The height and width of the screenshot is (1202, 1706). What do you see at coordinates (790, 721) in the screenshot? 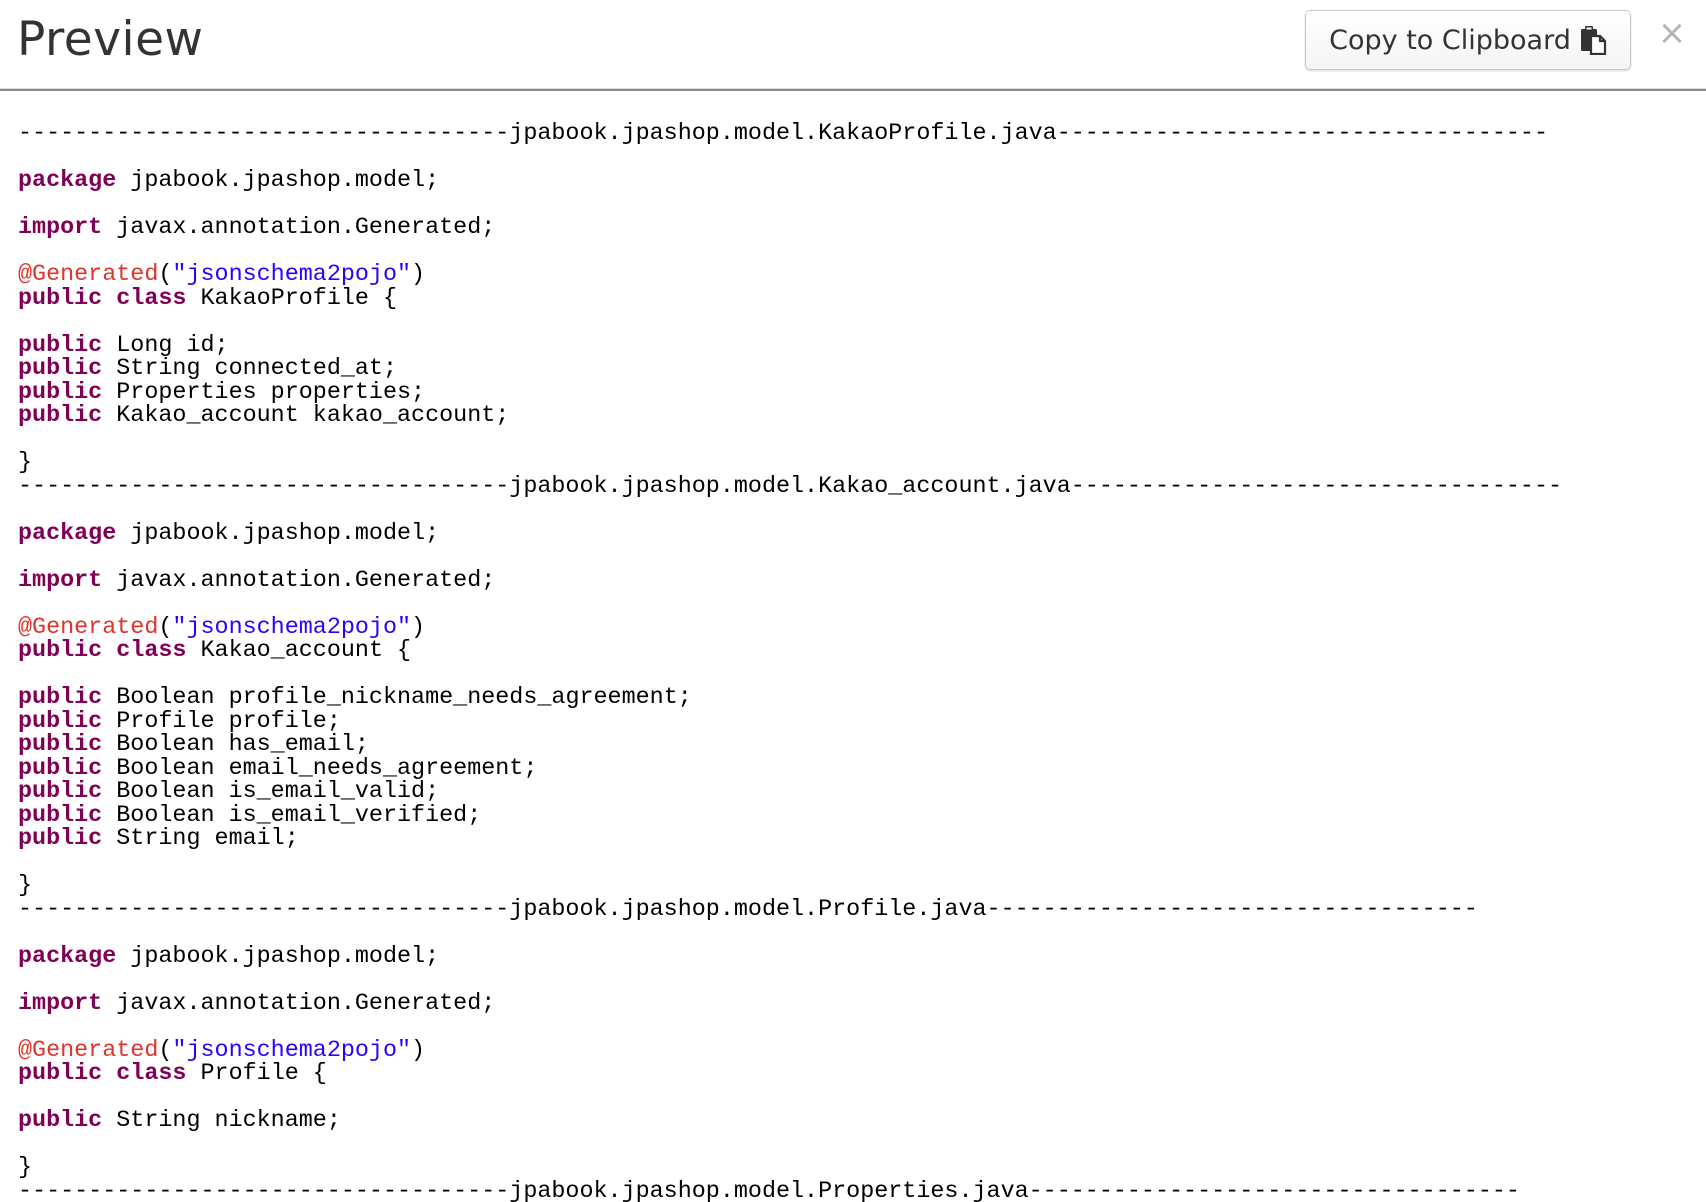
I see `code-line: public Profile profile;` at bounding box center [790, 721].